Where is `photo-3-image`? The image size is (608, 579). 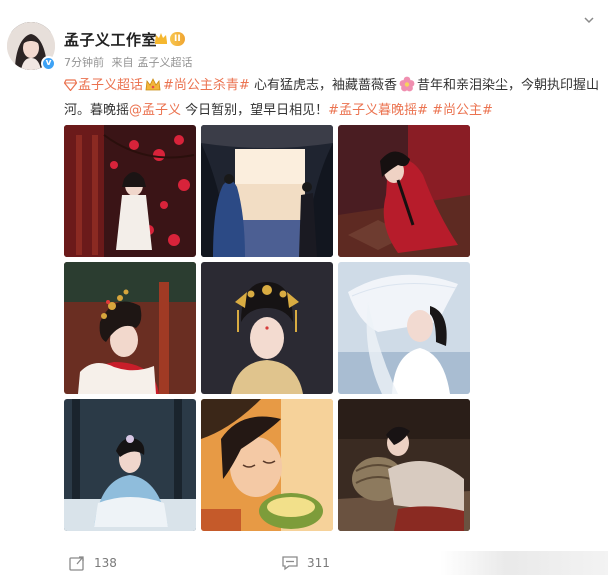 photo-3-image is located at coordinates (404, 191).